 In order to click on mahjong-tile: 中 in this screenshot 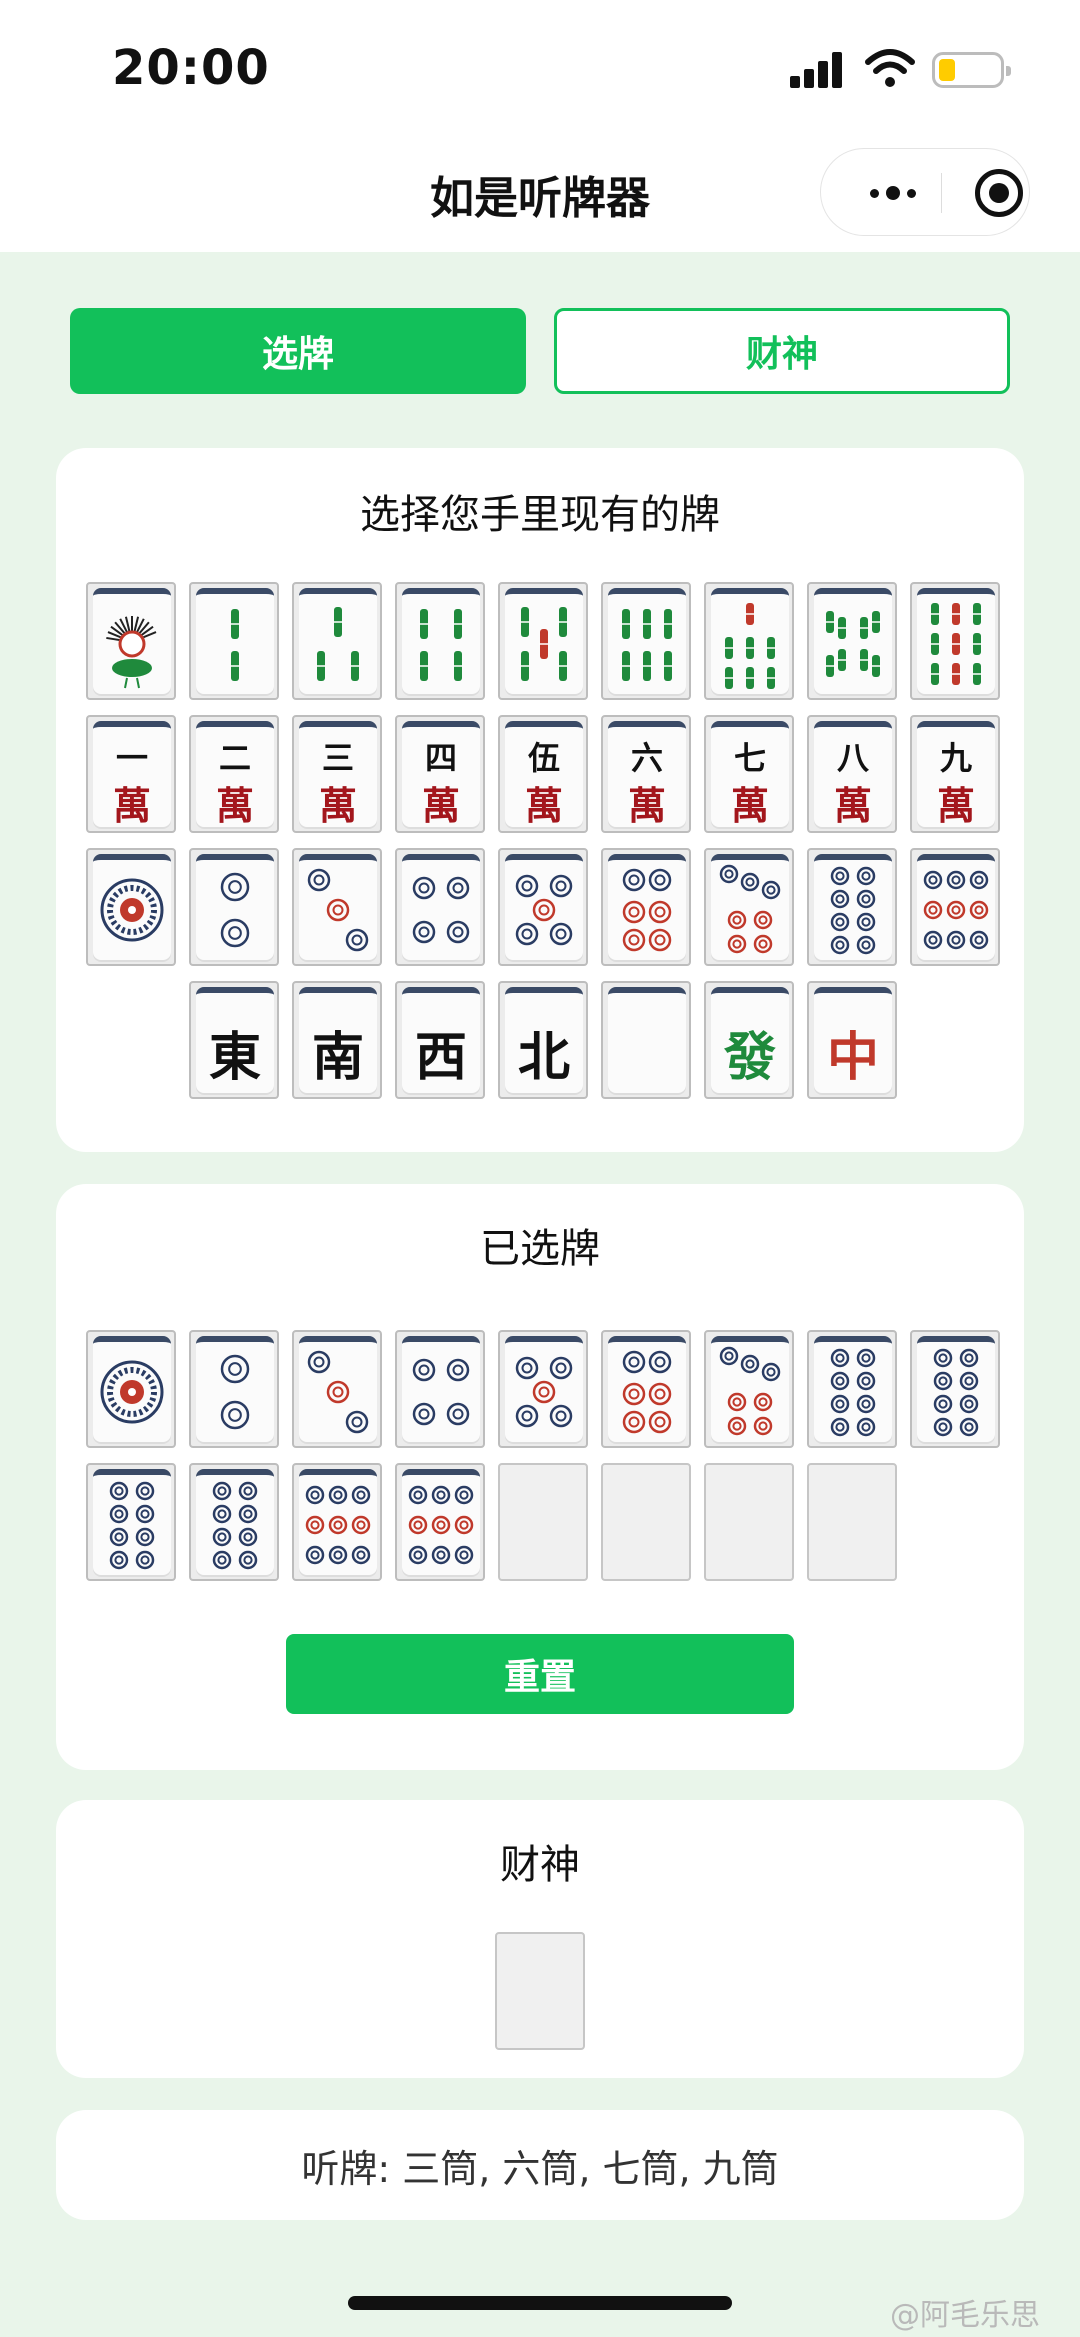, I will do `click(852, 1040)`.